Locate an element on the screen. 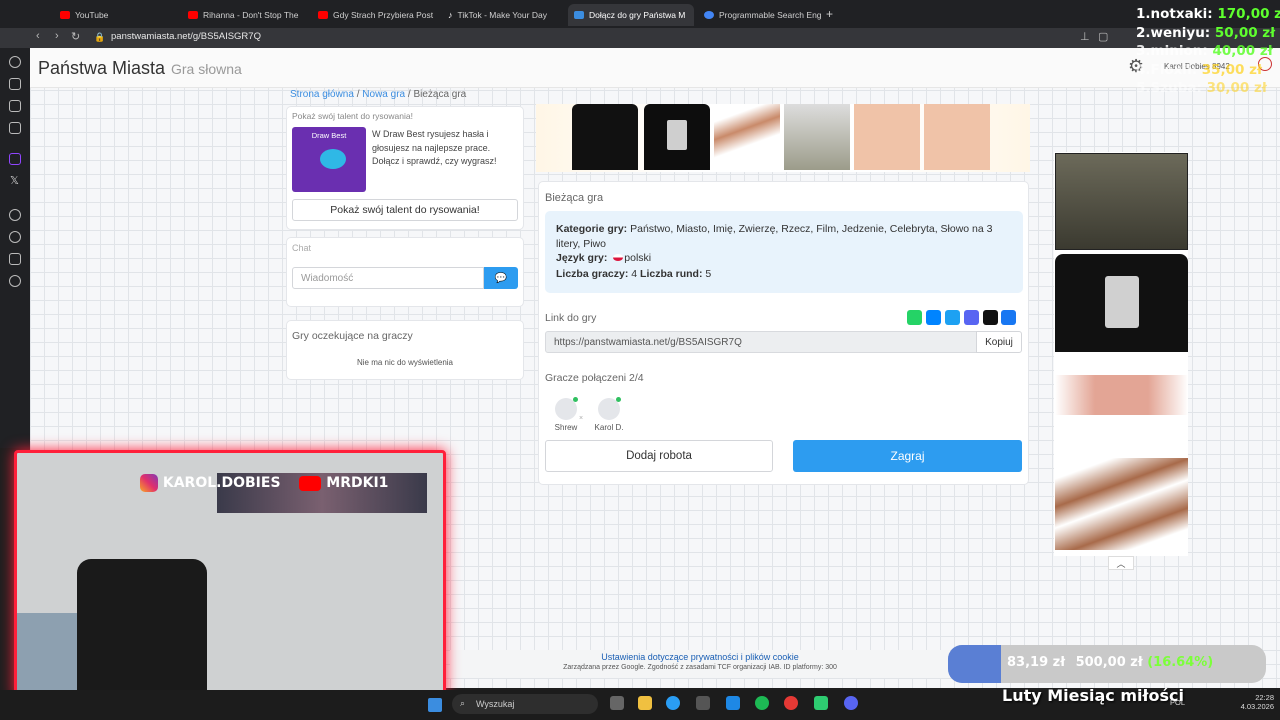 This screenshot has width=1280, height=720. forward-icon: › is located at coordinates (57, 36).